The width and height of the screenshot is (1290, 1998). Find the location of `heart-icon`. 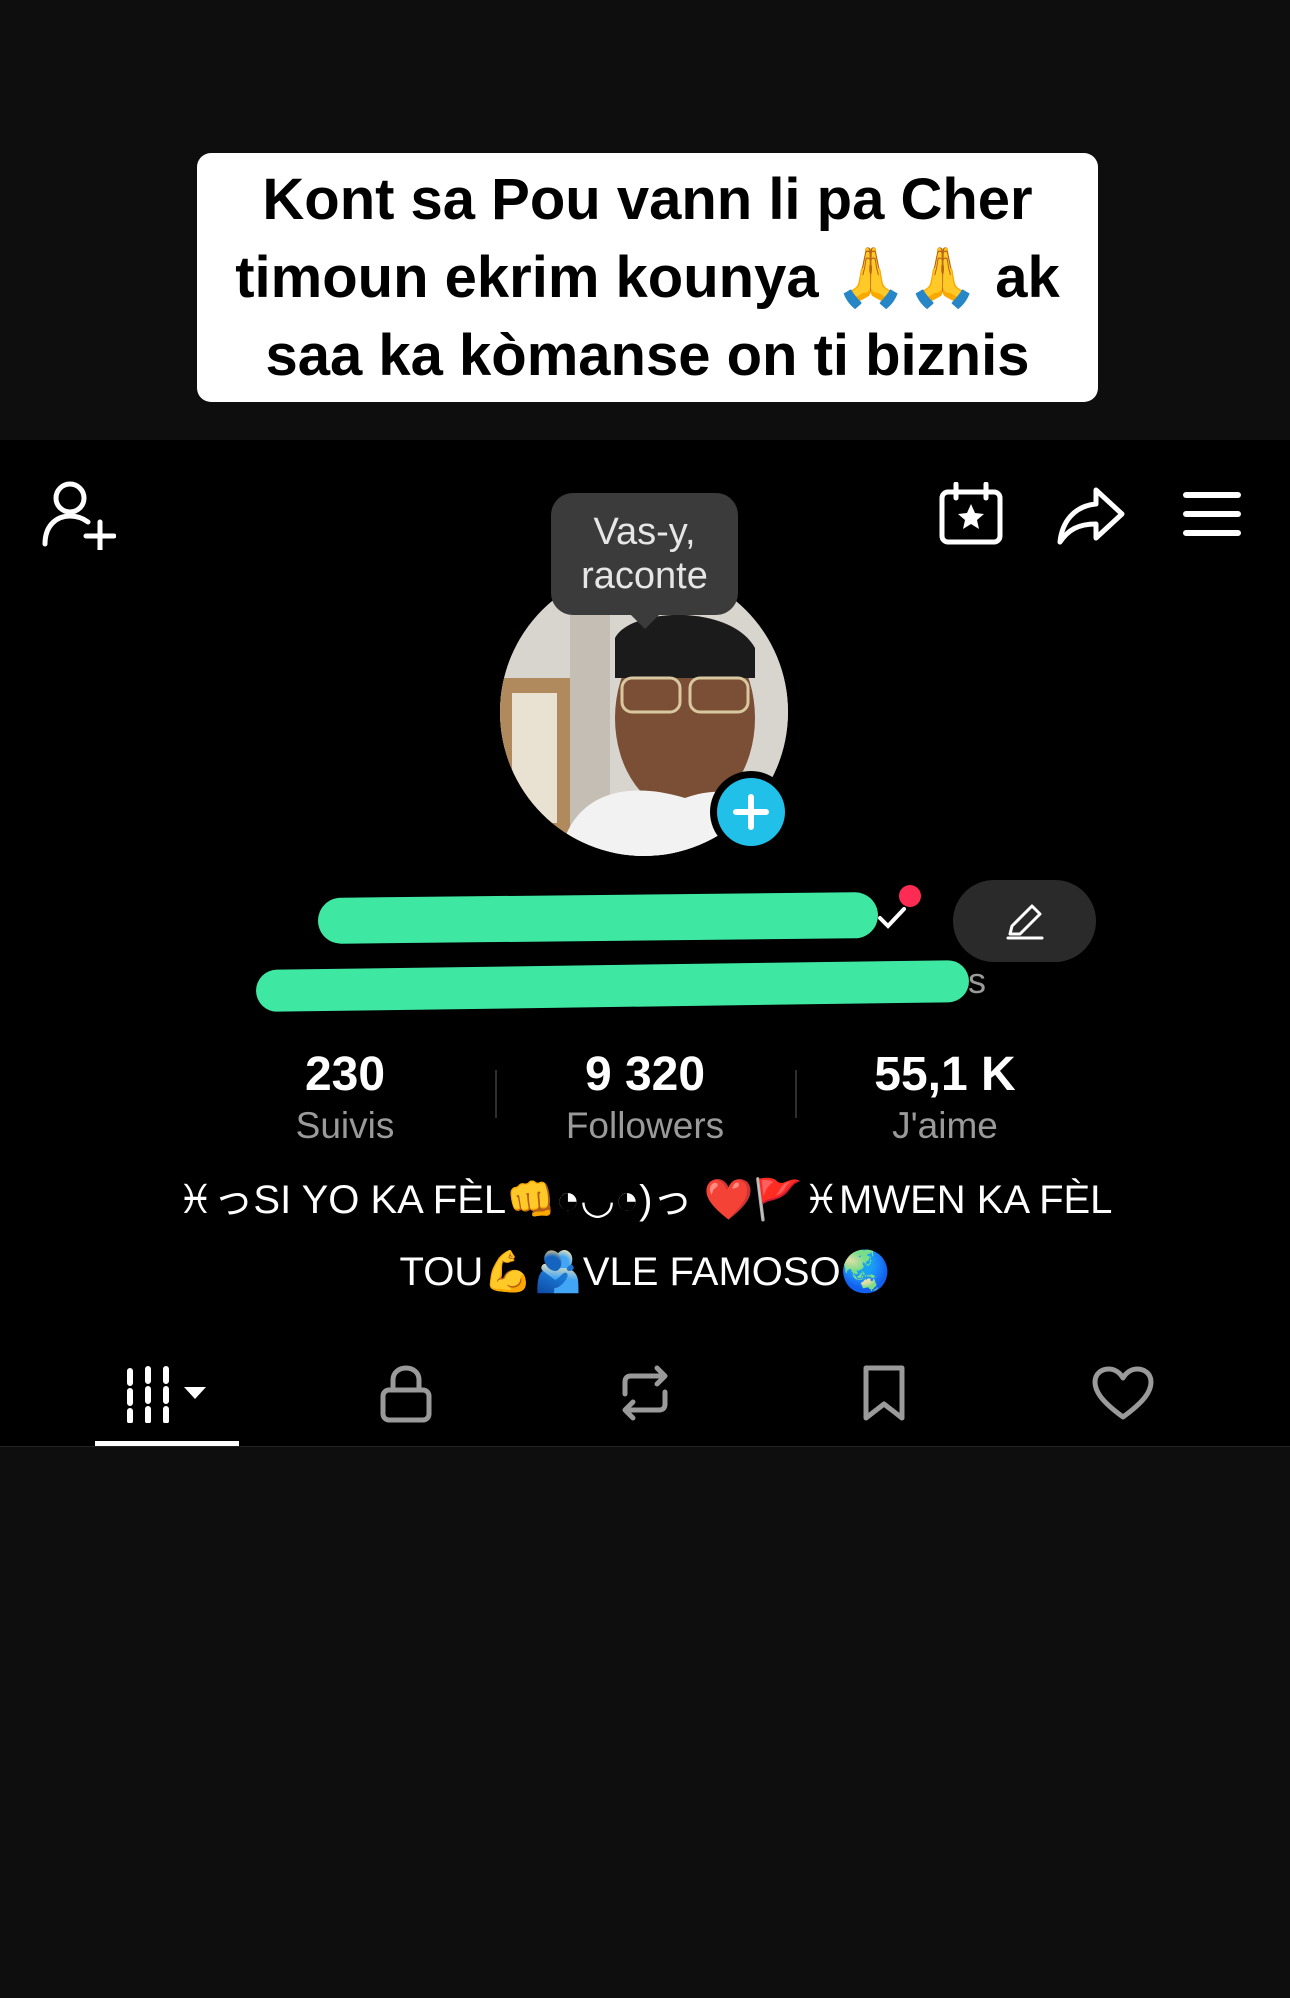

heart-icon is located at coordinates (1123, 1393).